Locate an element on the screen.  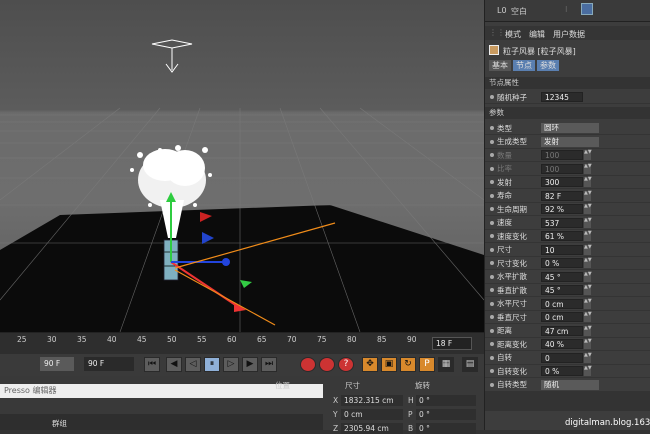
param-field: 537 is located at coordinates (562, 222).